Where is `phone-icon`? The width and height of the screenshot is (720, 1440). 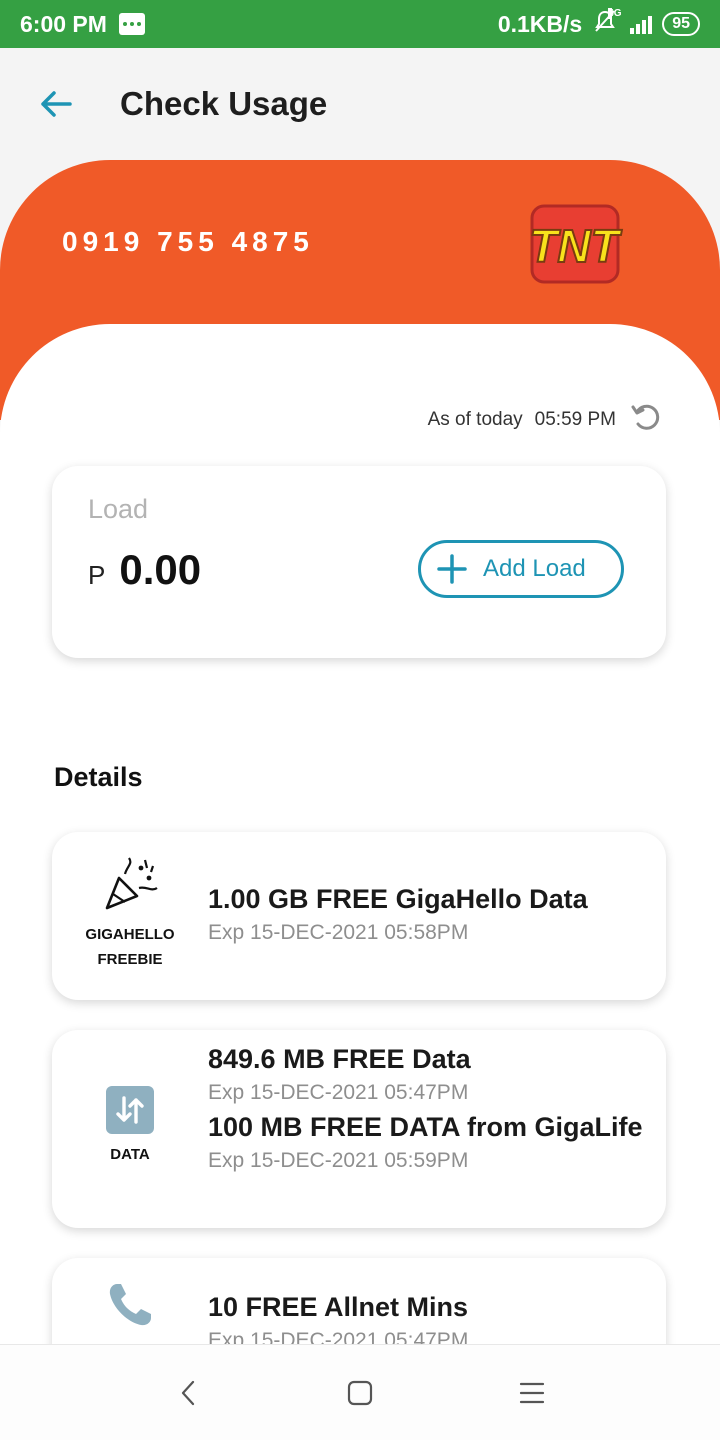
phone-icon is located at coordinates (130, 1305).